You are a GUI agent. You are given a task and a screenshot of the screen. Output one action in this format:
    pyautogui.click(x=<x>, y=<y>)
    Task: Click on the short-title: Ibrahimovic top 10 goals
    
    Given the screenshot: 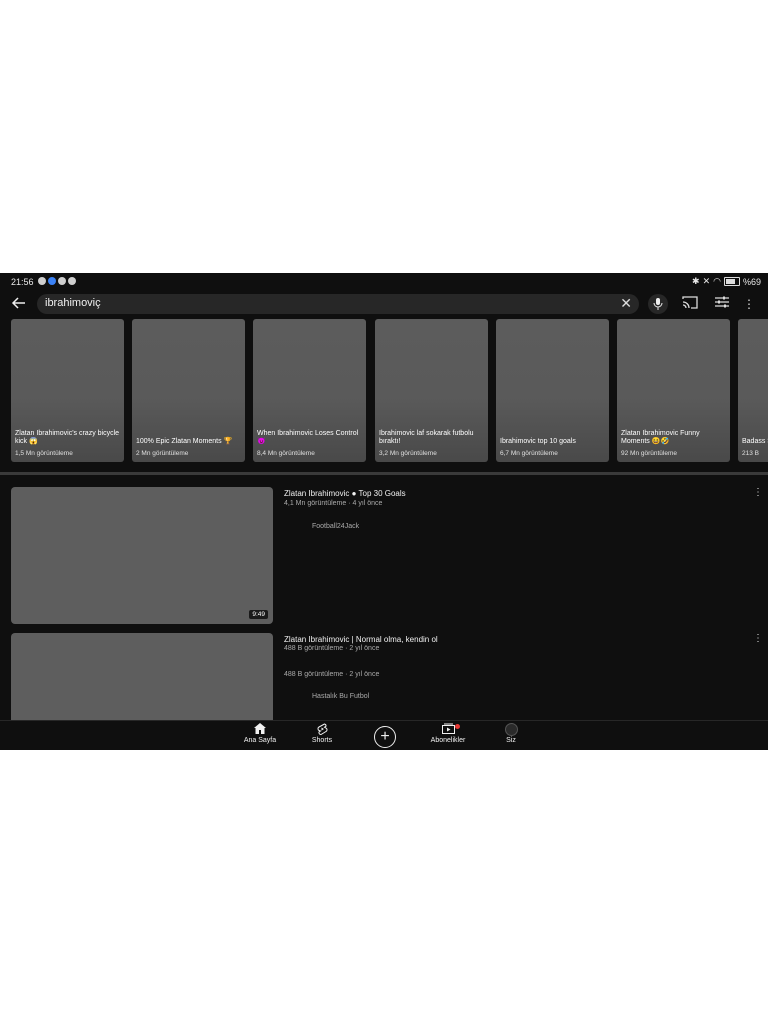 What is the action you would take?
    pyautogui.click(x=538, y=441)
    